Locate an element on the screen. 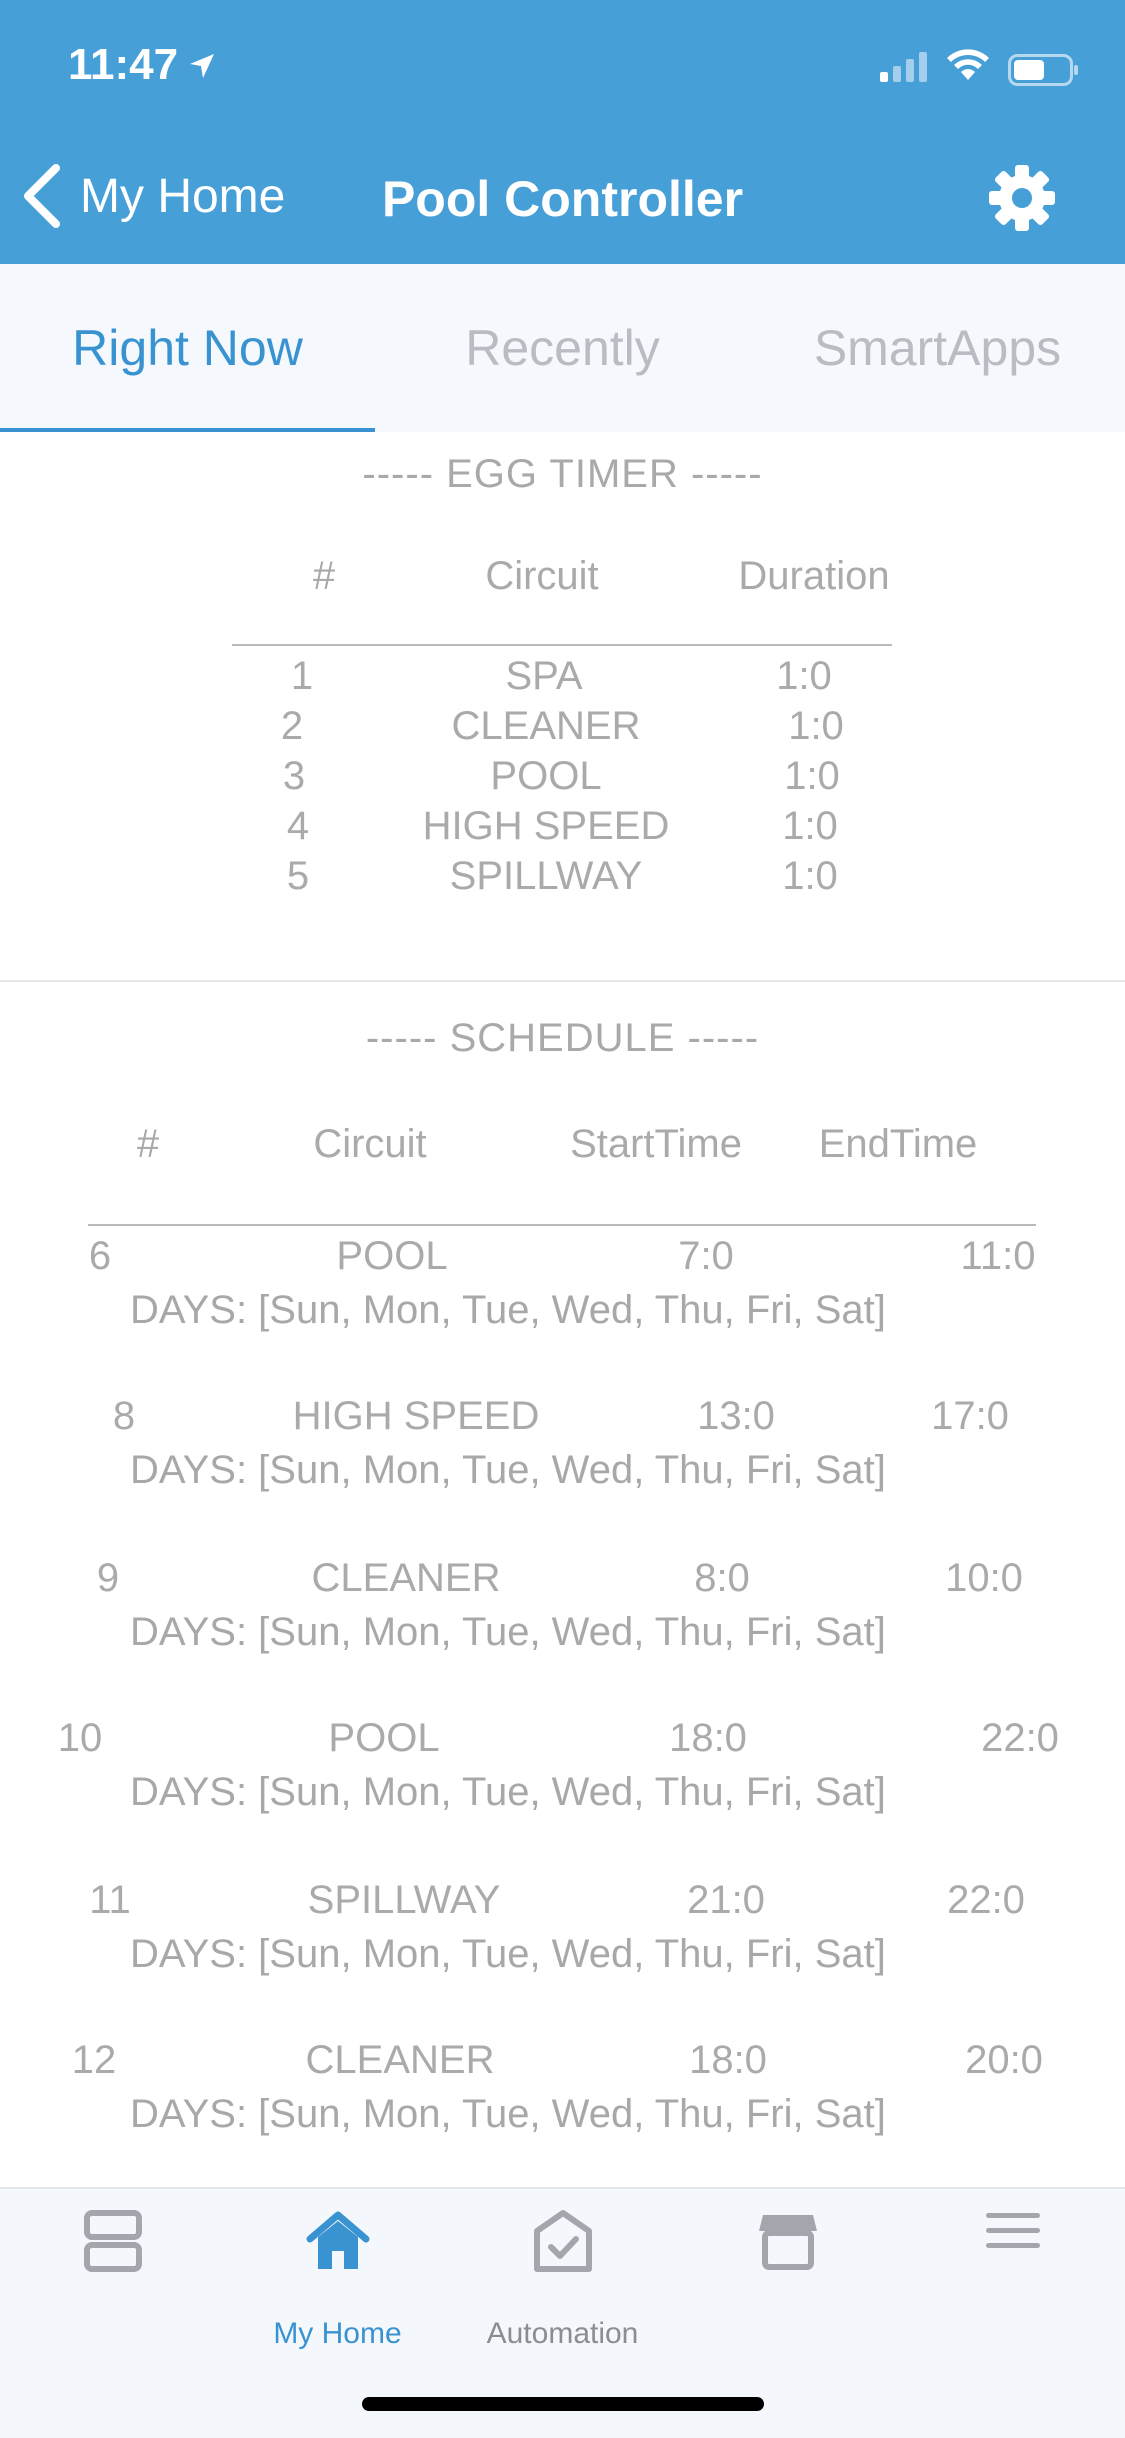  tab-dashboard is located at coordinates (112, 2284).